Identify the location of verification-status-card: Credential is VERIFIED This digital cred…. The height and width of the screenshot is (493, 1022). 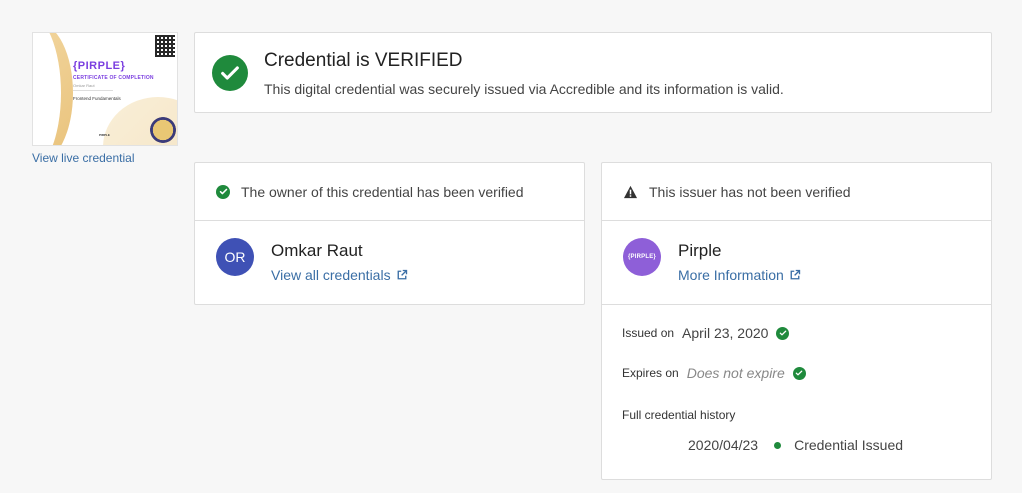
(593, 72).